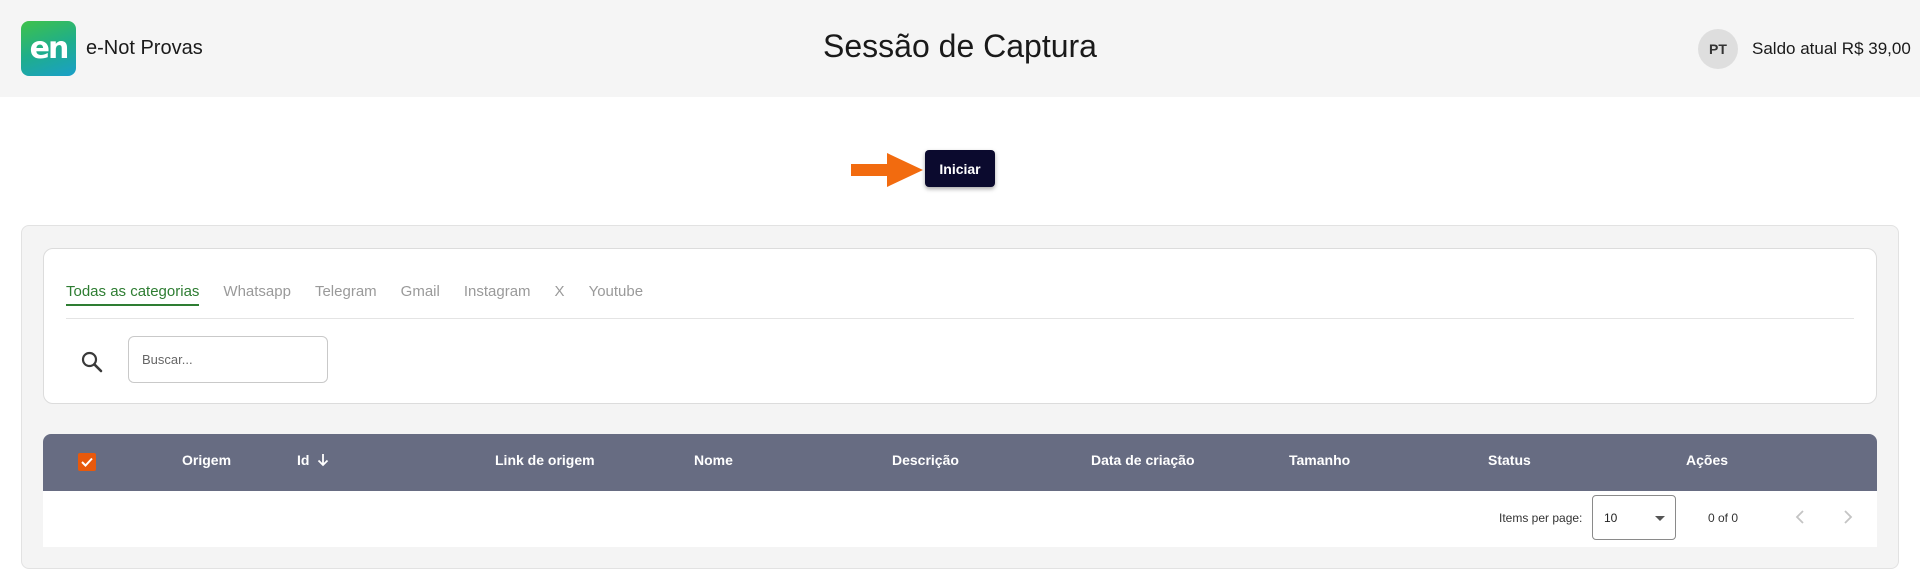 Image resolution: width=1920 pixels, height=583 pixels. Describe the element at coordinates (1319, 460) in the screenshot. I see `column-tamanho: Tamanho` at that location.